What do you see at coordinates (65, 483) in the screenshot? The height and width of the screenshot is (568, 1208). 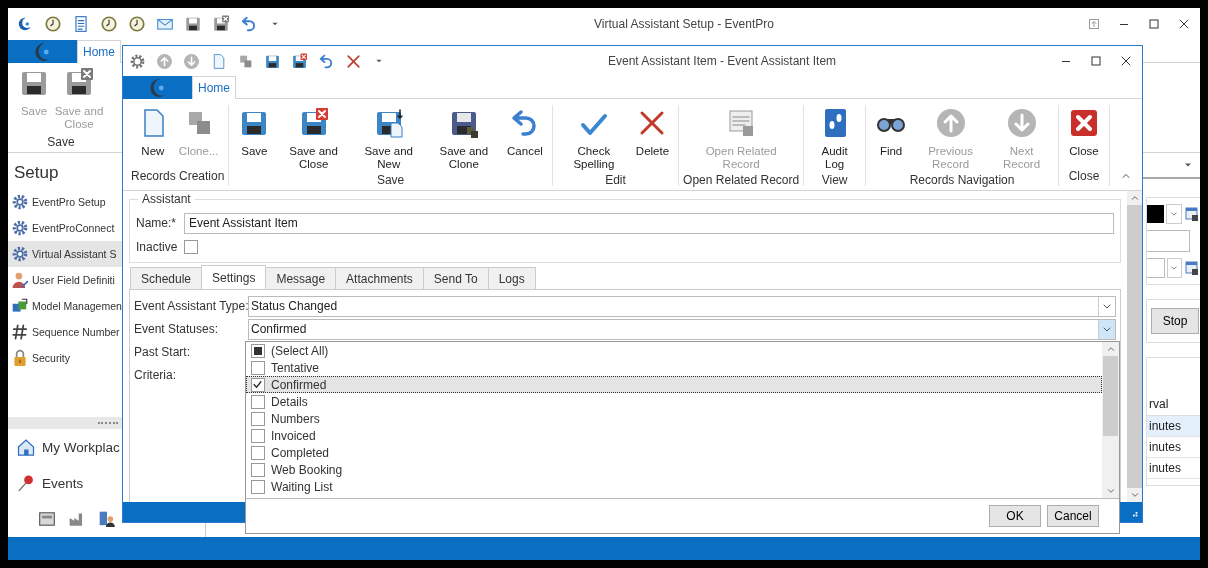 I see `navigation-item: Events` at bounding box center [65, 483].